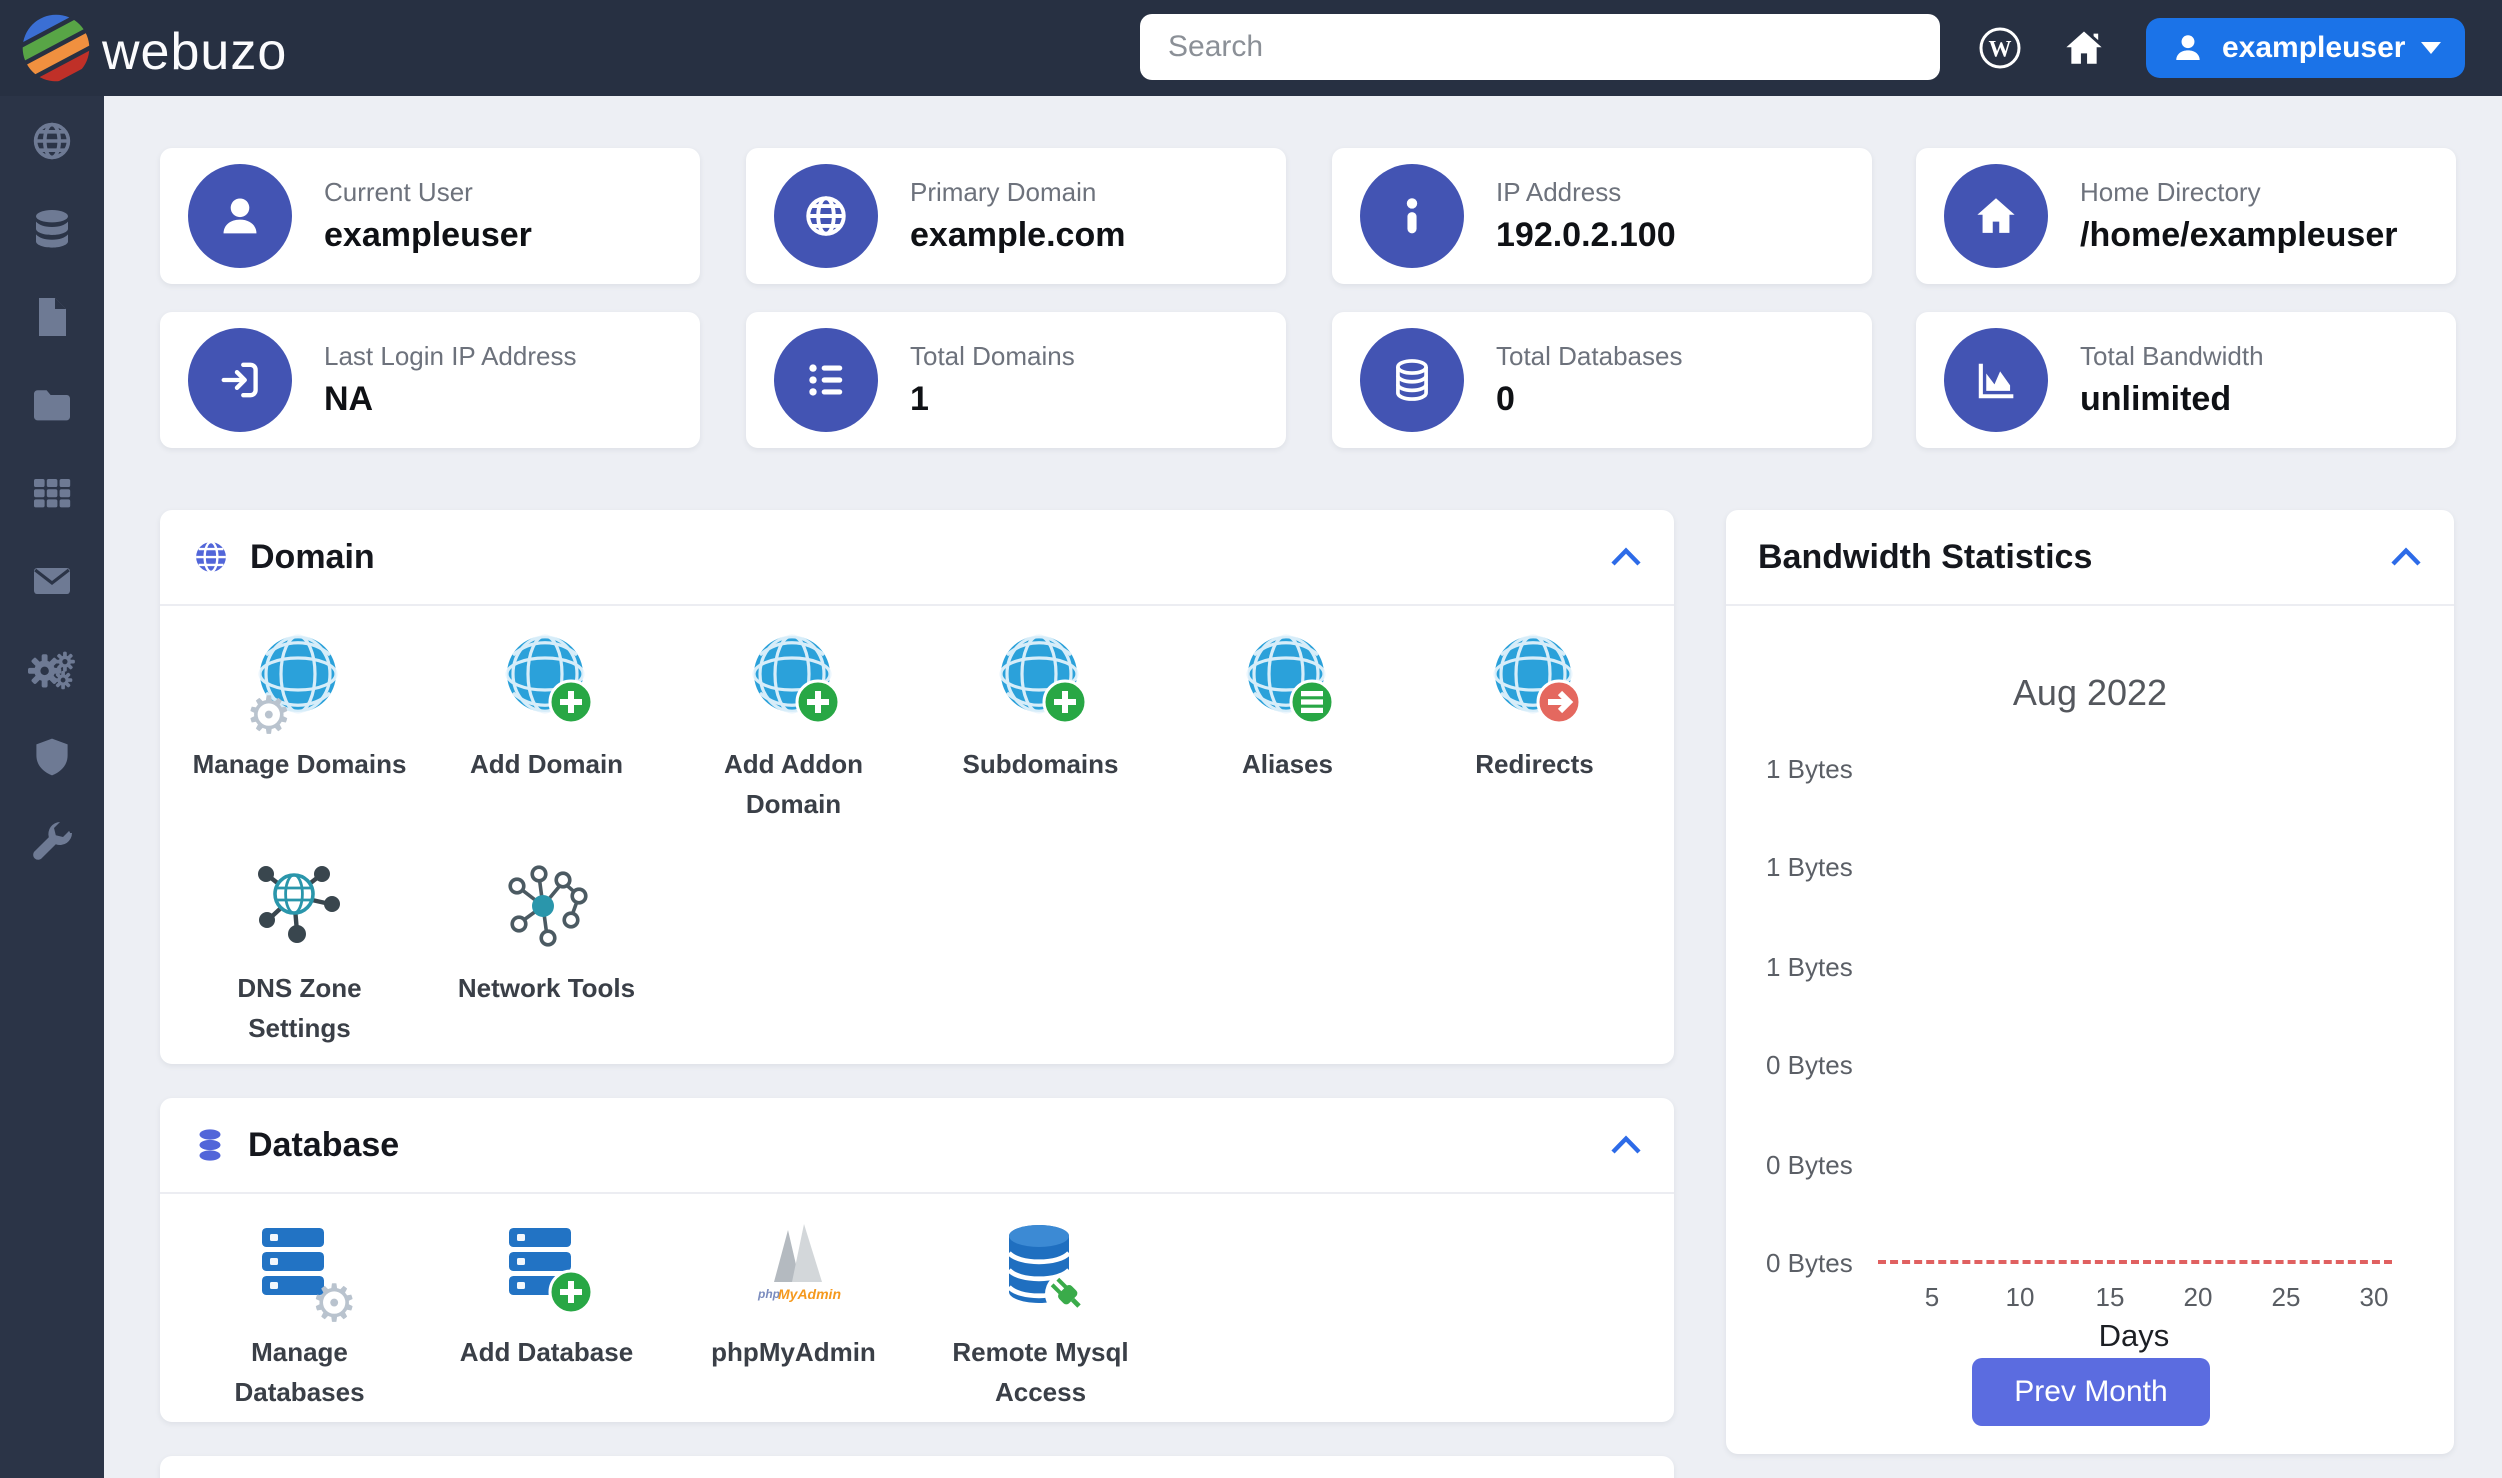  I want to click on svg-text: MyAdmin, so click(809, 1294).